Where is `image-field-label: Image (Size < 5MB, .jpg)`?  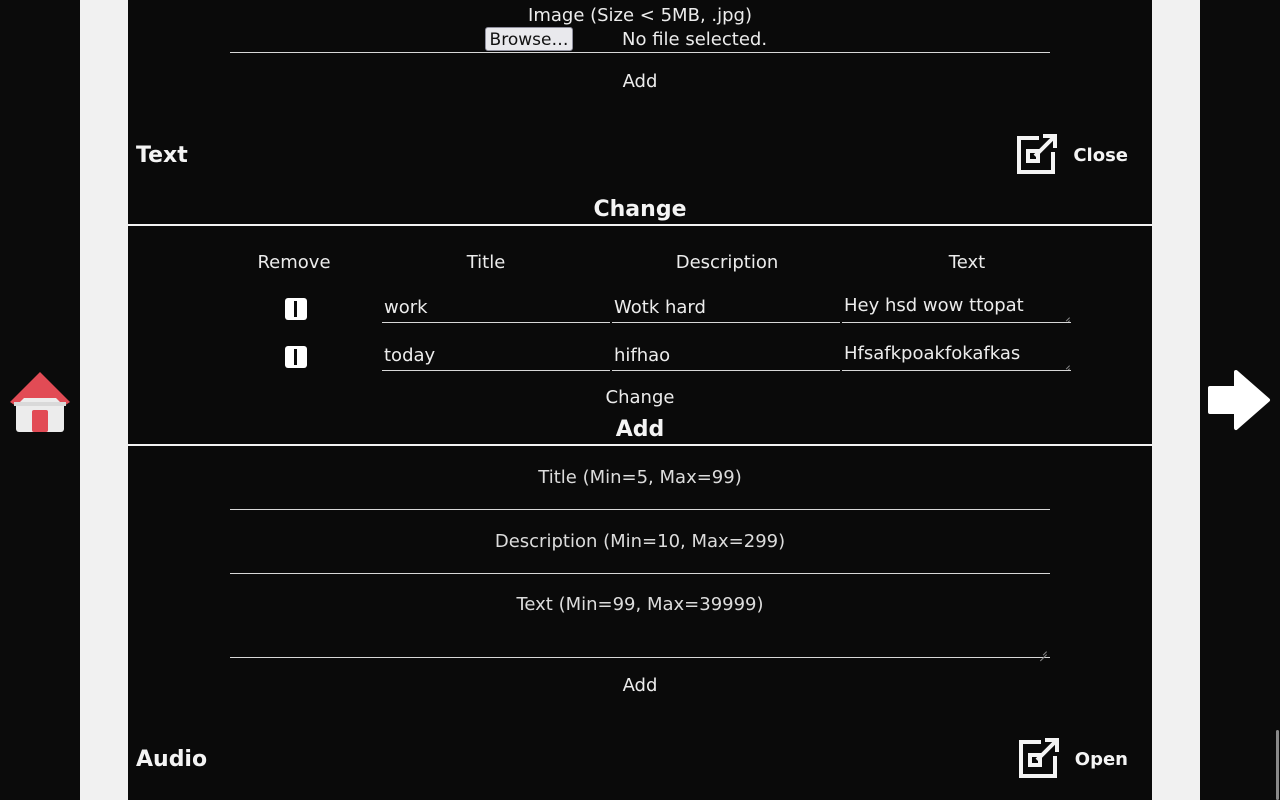 image-field-label: Image (Size < 5MB, .jpg) is located at coordinates (640, 15).